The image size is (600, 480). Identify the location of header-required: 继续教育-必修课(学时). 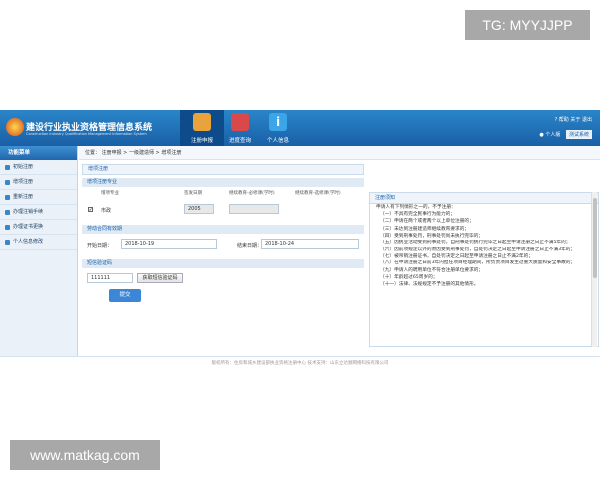
(252, 193).